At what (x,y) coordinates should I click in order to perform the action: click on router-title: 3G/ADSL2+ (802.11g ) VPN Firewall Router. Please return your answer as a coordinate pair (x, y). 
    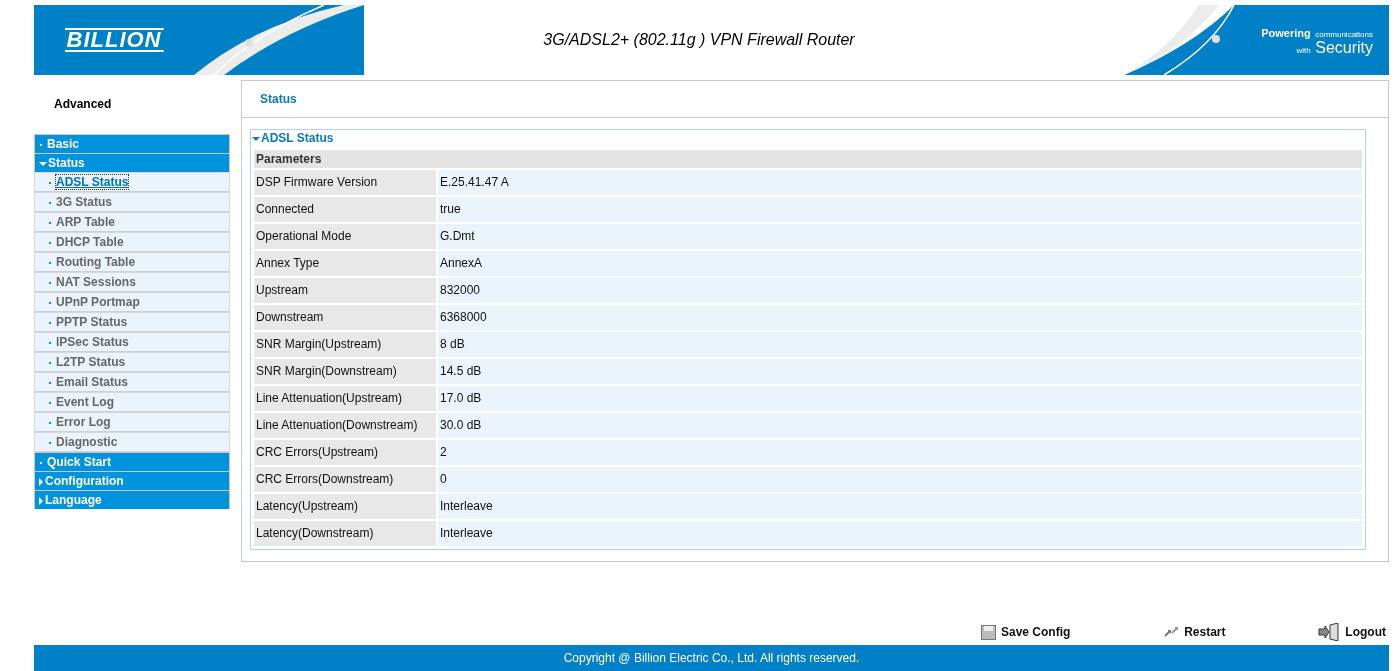
    Looking at the image, I should click on (699, 40).